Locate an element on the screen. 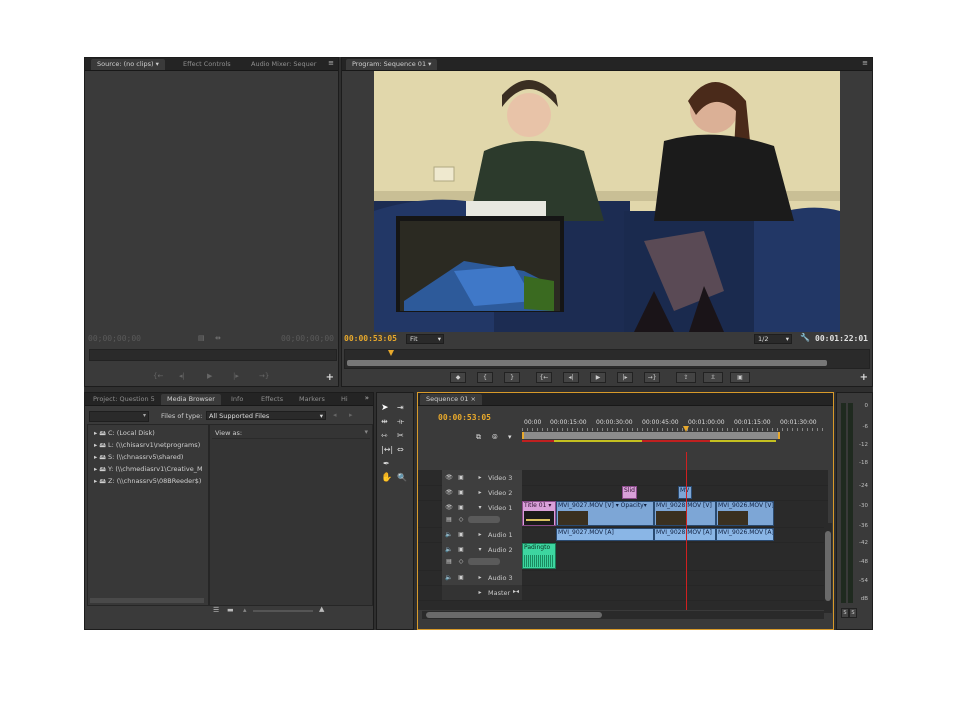  extract-button: ⇫ is located at coordinates (713, 377).